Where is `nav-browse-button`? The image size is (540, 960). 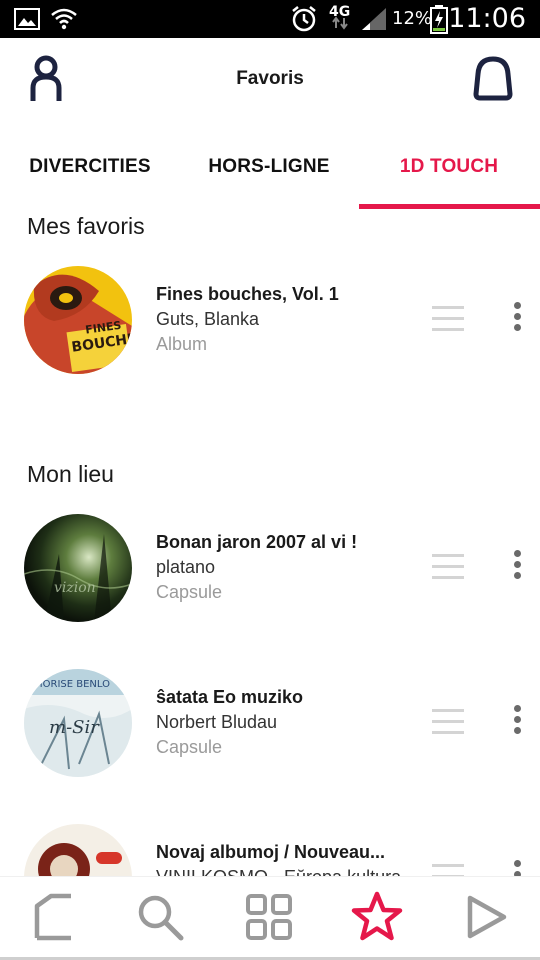 nav-browse-button is located at coordinates (269, 917).